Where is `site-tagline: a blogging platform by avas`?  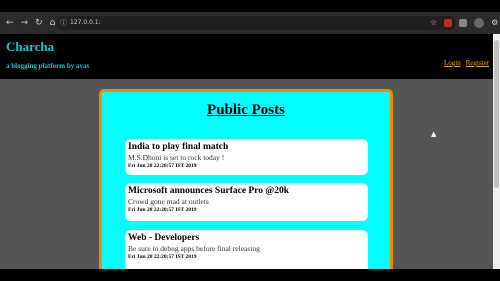 site-tagline: a blogging platform by avas is located at coordinates (48, 66).